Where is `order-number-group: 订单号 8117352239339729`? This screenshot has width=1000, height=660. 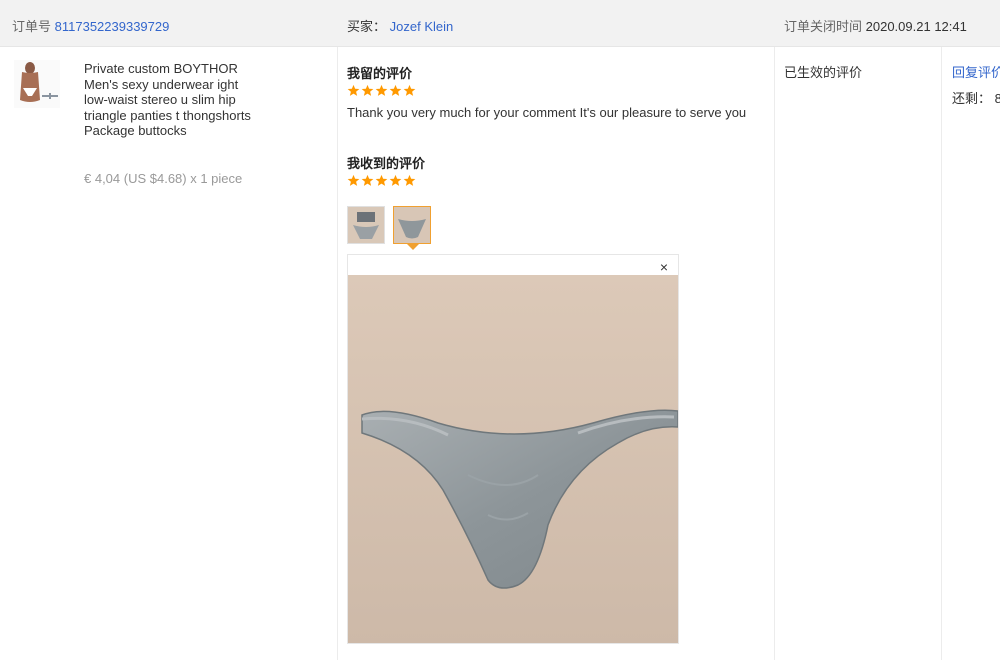
order-number-group: 订单号 8117352239339729 is located at coordinates (90, 25).